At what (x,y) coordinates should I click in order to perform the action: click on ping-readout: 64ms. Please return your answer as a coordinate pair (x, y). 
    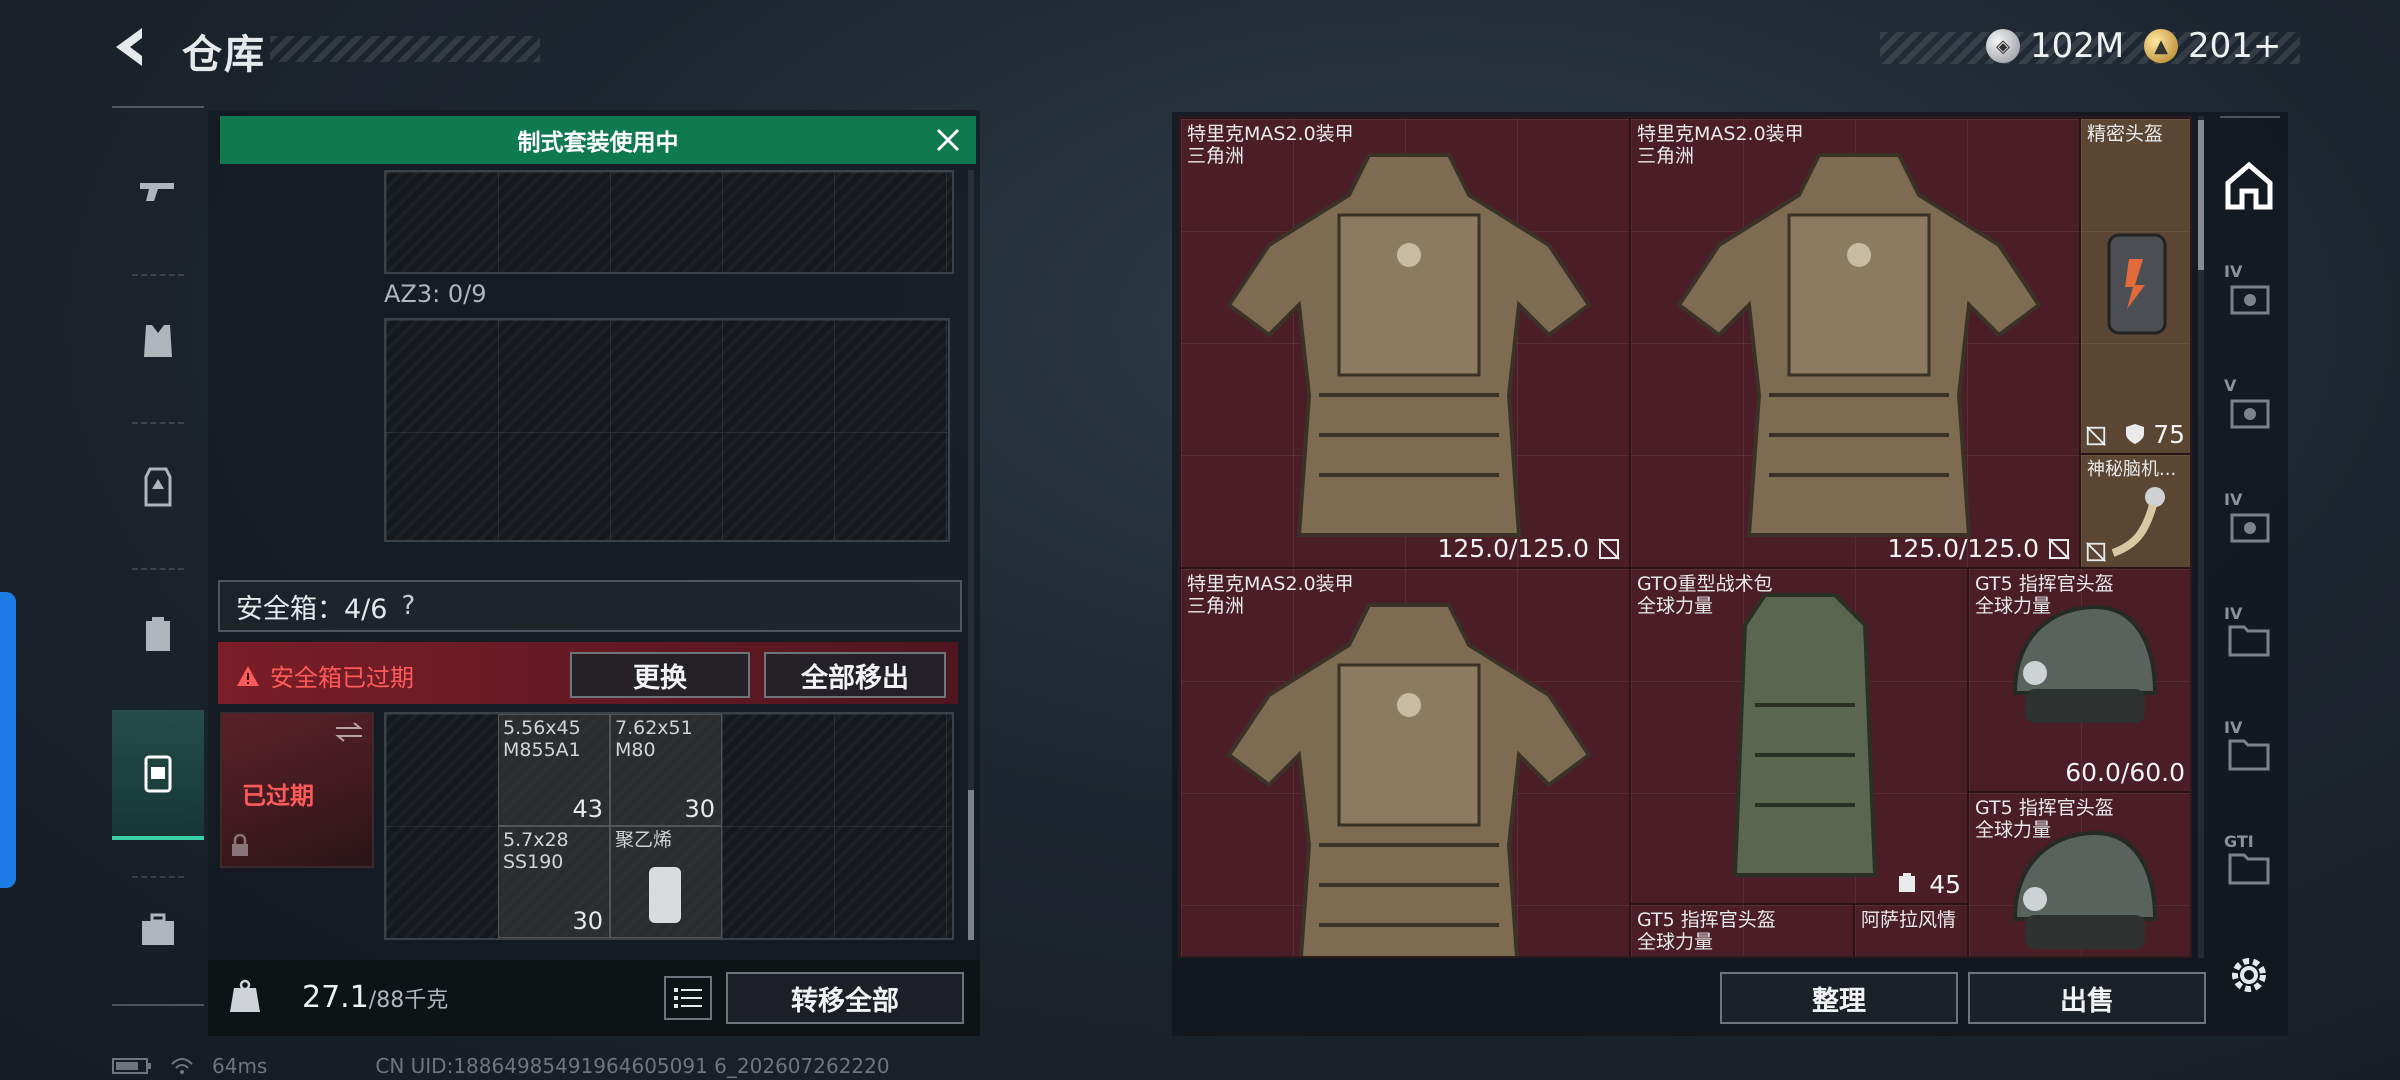
    Looking at the image, I should click on (240, 1066).